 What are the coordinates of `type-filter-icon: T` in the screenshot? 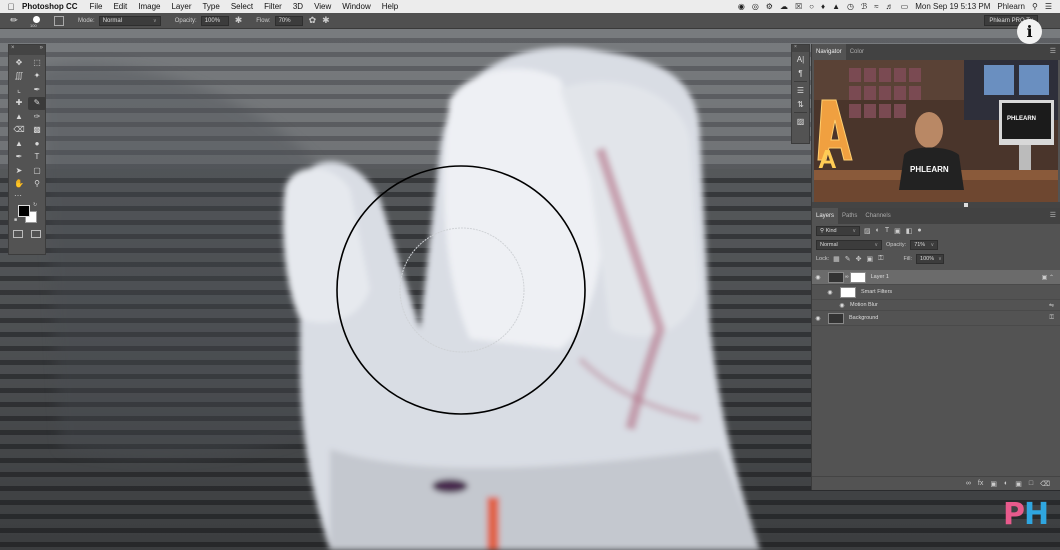 It's located at (887, 231).